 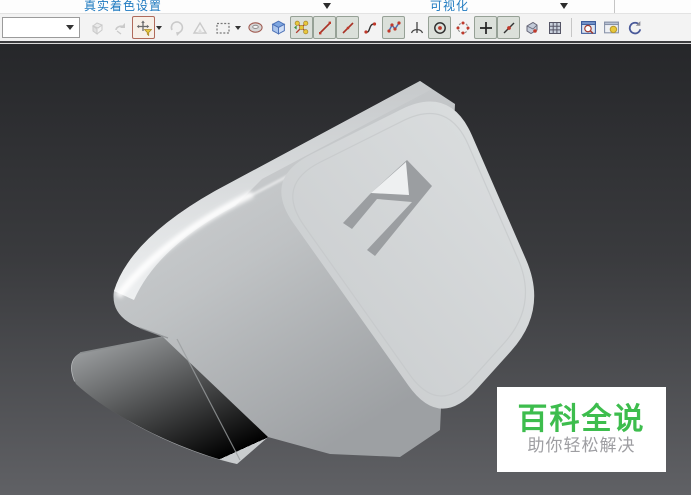 I want to click on refresh-button, so click(x=634, y=27).